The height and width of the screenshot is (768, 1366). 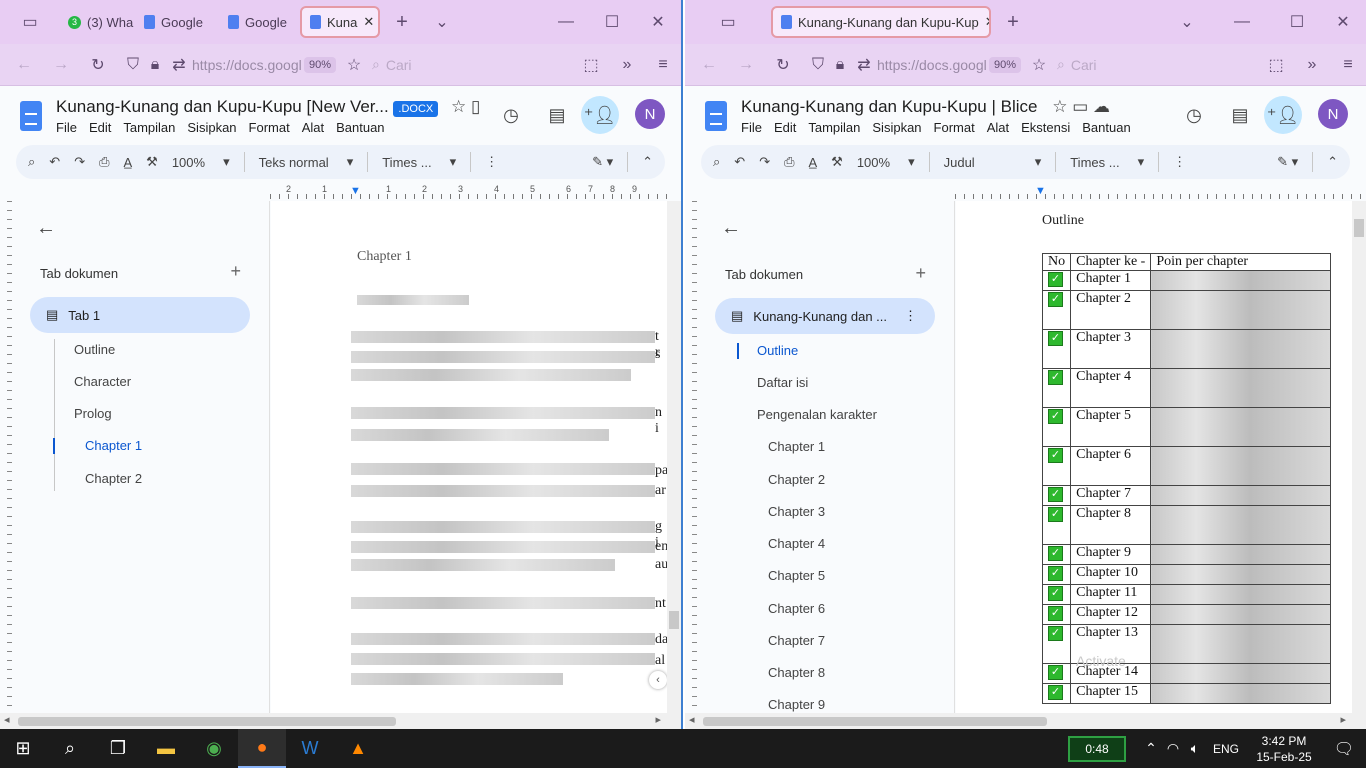 I want to click on maximize-icon: ☐, so click(x=1297, y=22).